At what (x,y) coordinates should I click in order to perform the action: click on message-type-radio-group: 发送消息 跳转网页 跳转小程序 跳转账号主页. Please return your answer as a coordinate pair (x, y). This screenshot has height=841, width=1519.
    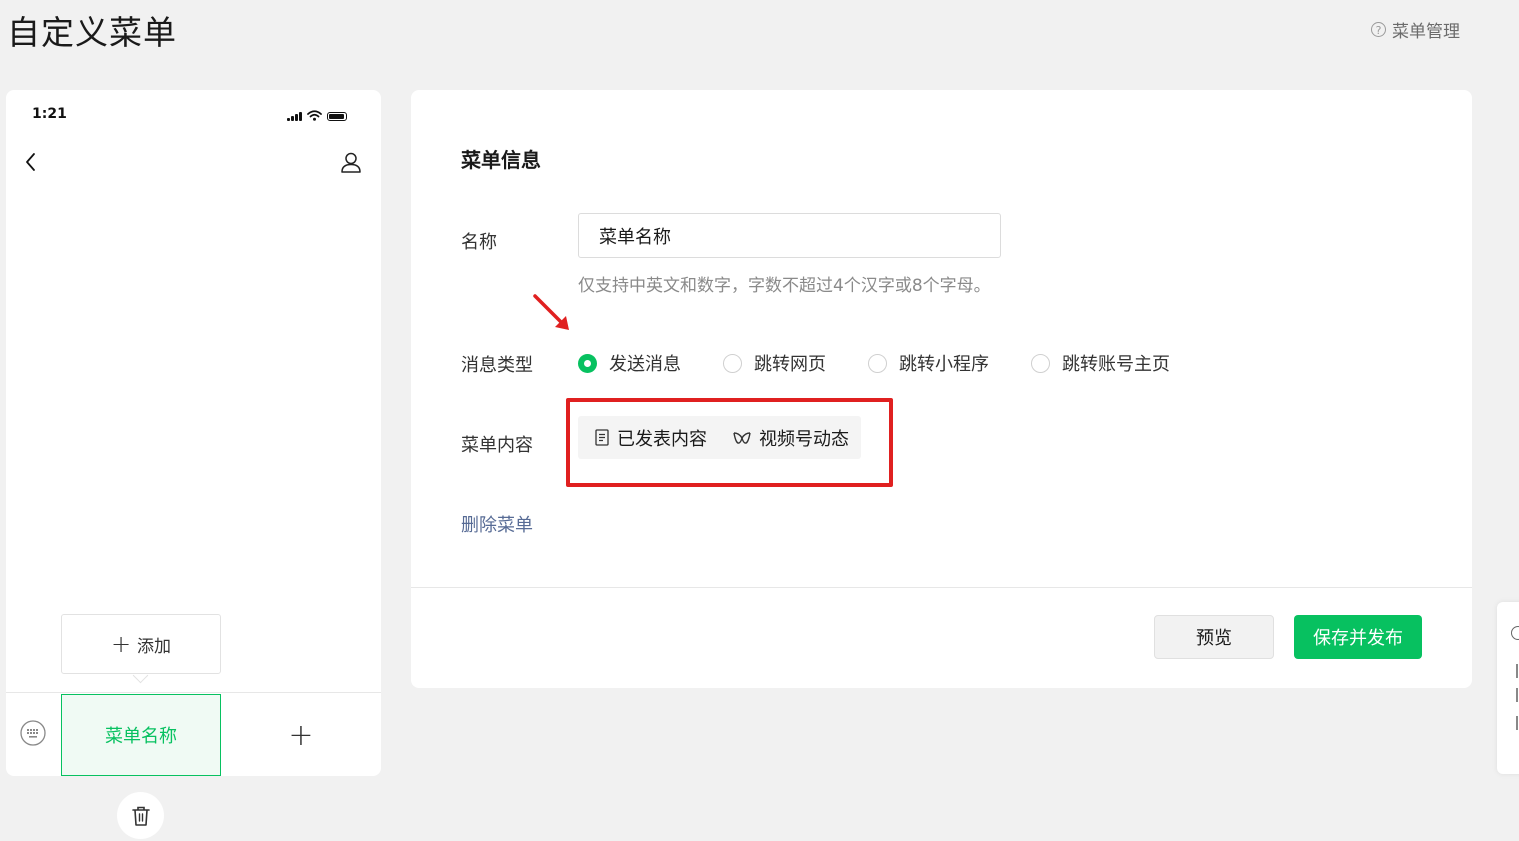
    Looking at the image, I should click on (895, 363).